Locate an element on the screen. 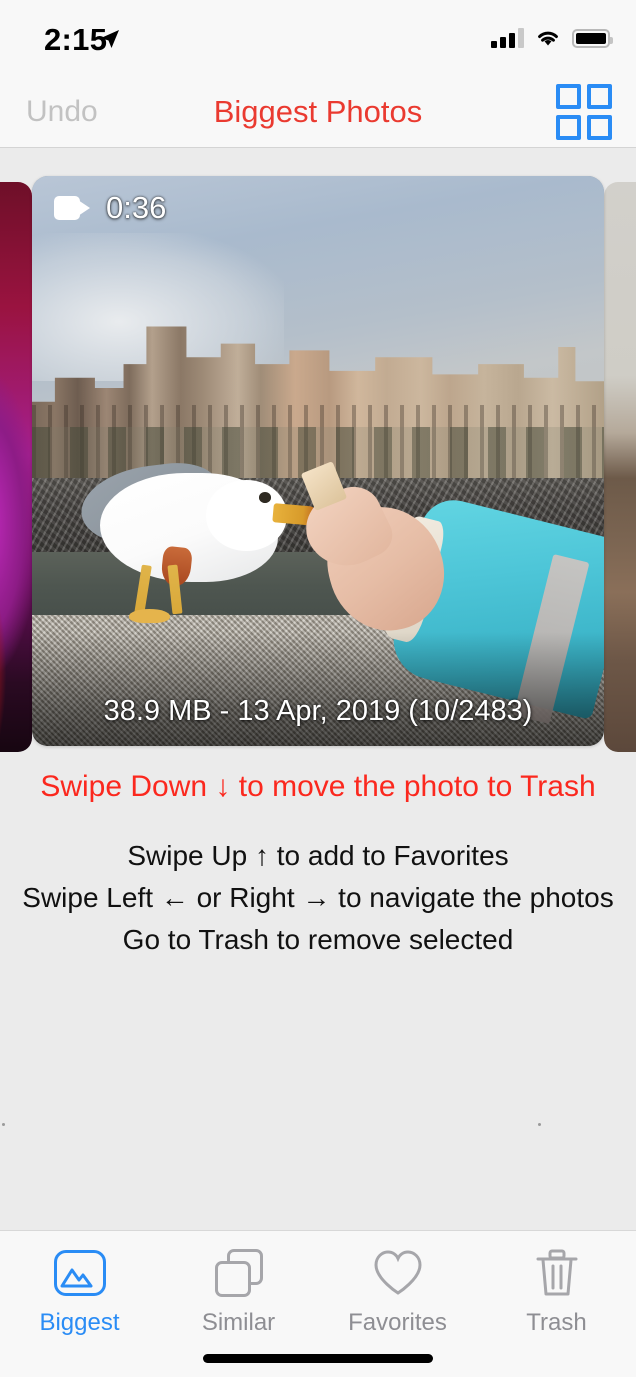 The image size is (636, 1377). decorative-dot-left is located at coordinates (3, 1124).